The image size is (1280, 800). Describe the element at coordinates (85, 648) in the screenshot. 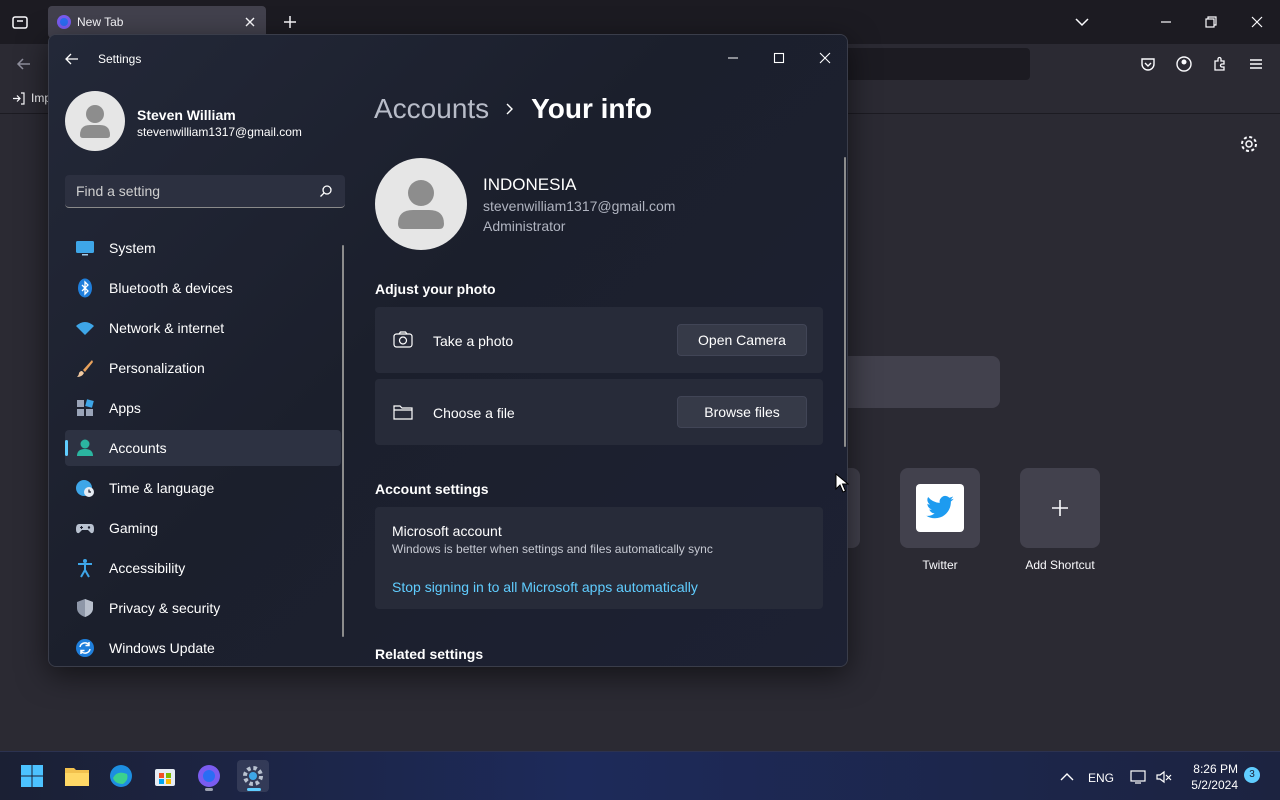

I see `update-icon` at that location.